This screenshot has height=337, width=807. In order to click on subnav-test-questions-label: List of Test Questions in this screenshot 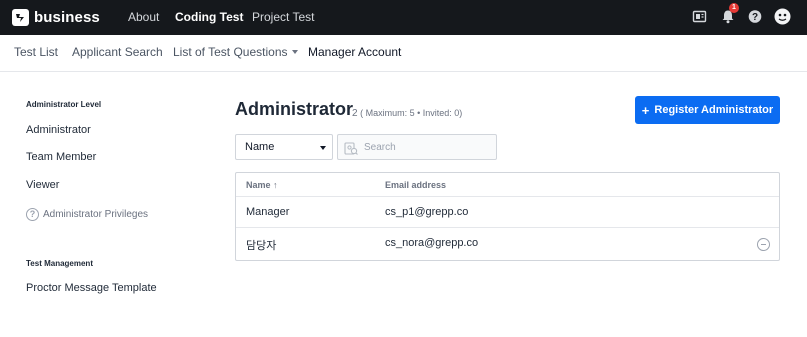, I will do `click(230, 52)`.